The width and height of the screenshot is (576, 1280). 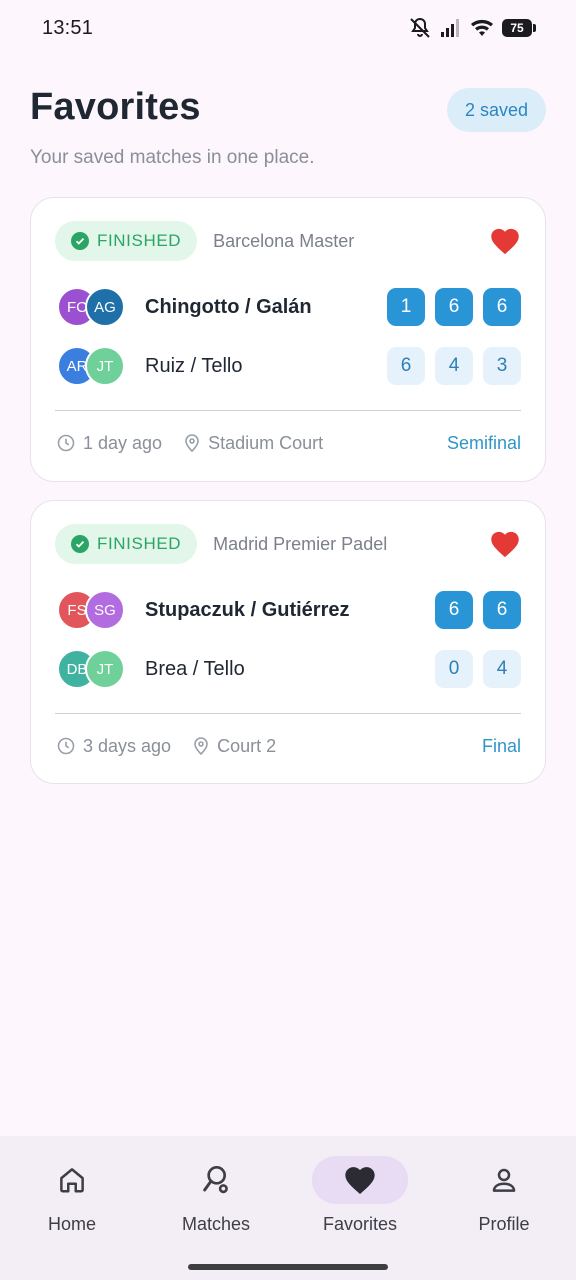 What do you see at coordinates (478, 669) in the screenshot?
I see `set-scores: 0 4` at bounding box center [478, 669].